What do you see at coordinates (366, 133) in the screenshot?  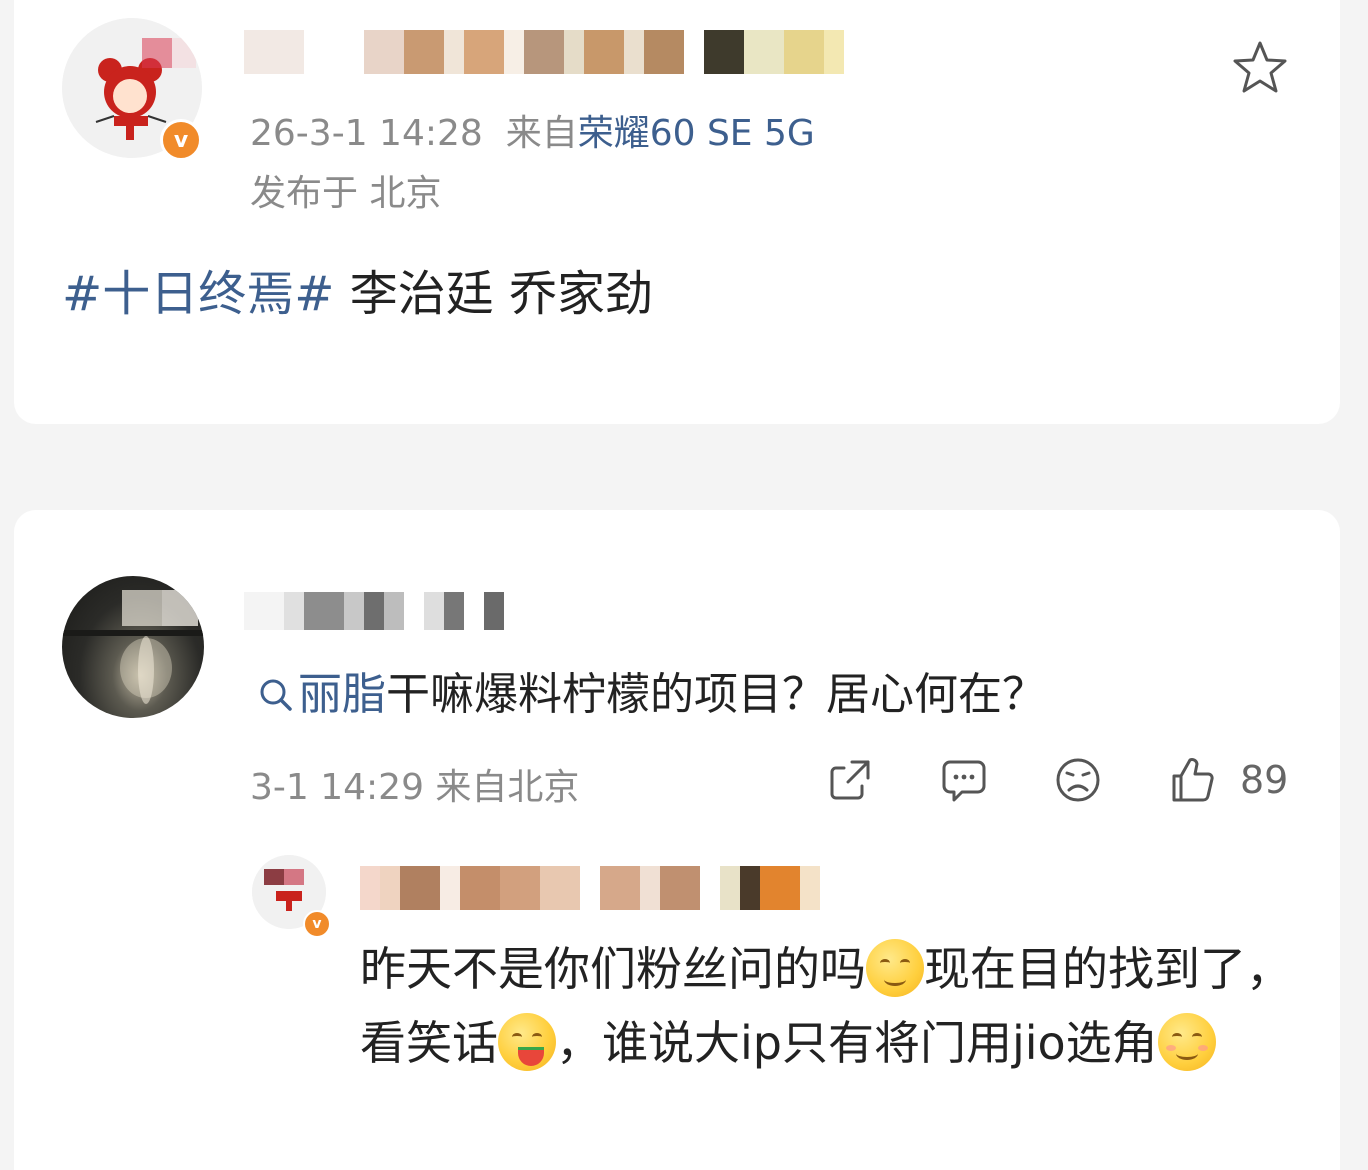 I see `post-timestamp: 26-3-1 14:28` at bounding box center [366, 133].